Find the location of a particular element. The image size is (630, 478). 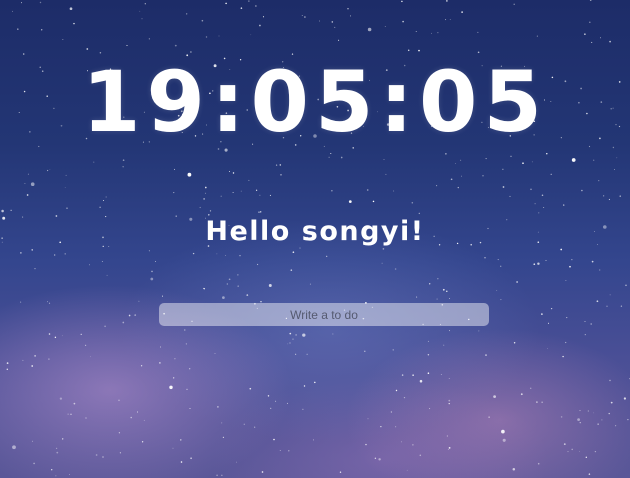

todo-form is located at coordinates (324, 314).